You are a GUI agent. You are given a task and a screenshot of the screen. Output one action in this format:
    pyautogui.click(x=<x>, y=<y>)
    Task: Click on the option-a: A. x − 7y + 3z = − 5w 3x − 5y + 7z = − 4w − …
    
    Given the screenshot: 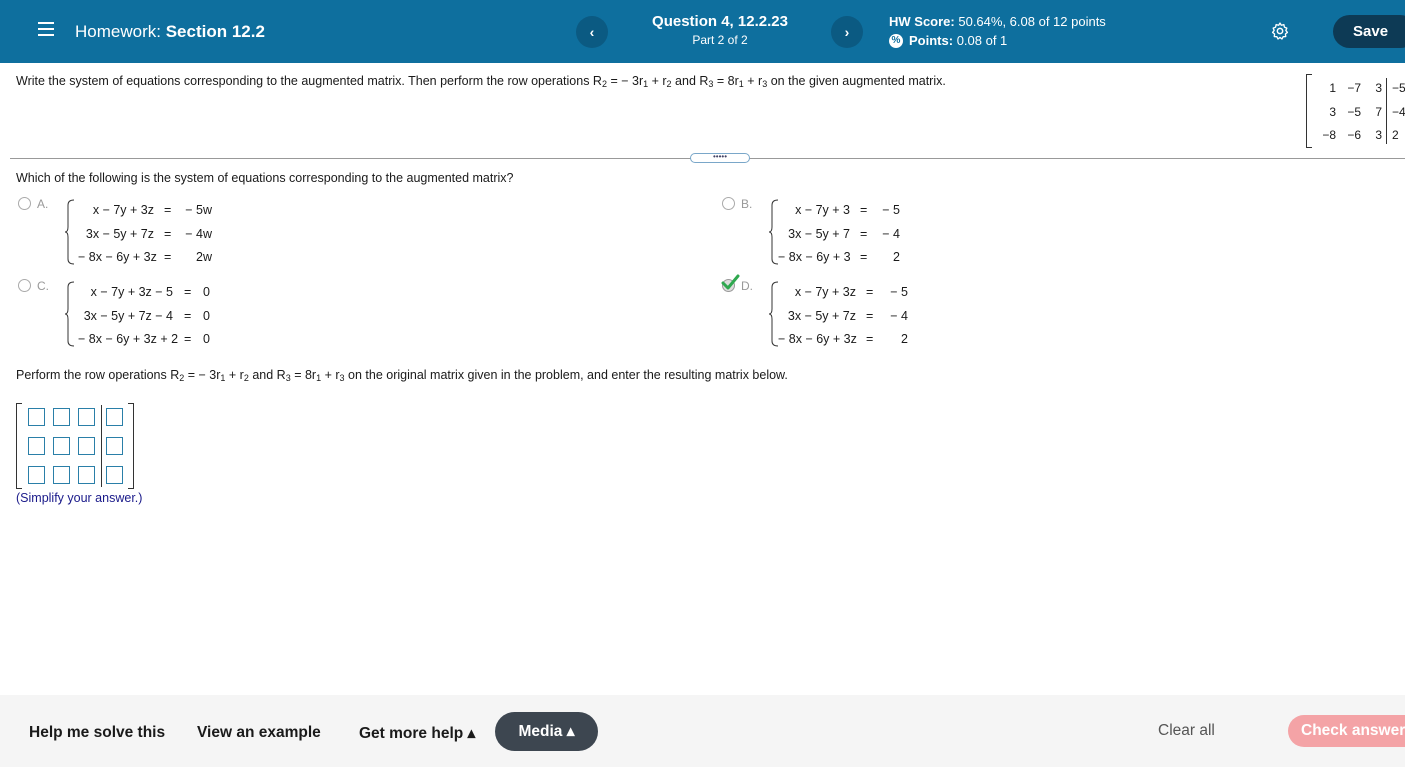 What is the action you would take?
    pyautogui.click(x=158, y=233)
    